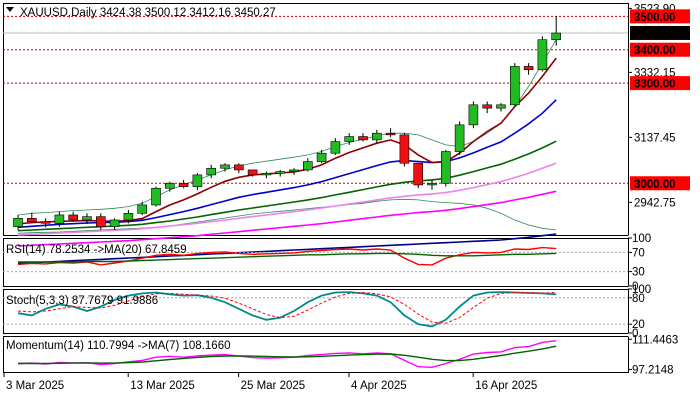 This screenshot has height=400, width=700. What do you see at coordinates (655, 18) in the screenshot?
I see `price-badge-label: 3500.00` at bounding box center [655, 18].